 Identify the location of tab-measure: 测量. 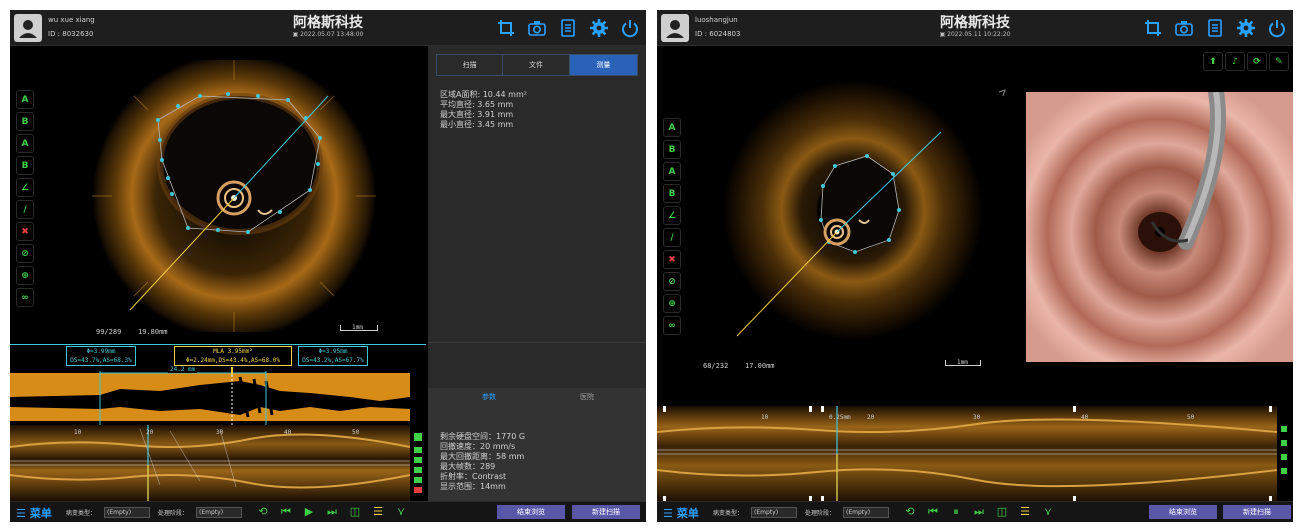
(603, 65).